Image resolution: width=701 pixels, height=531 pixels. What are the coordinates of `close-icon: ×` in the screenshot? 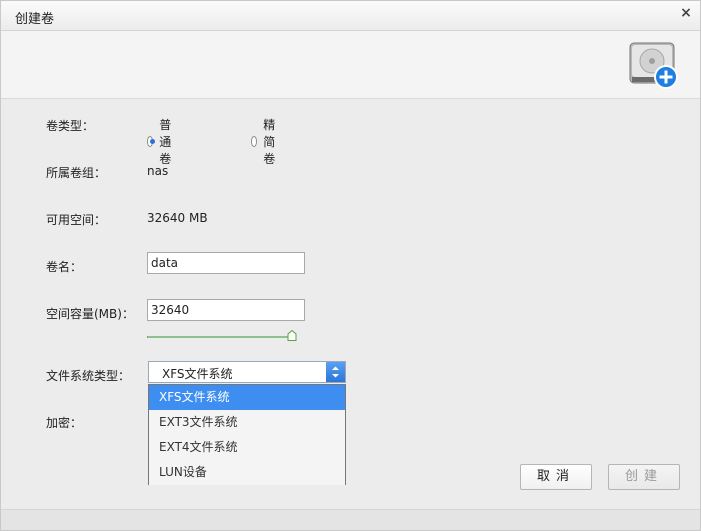 It's located at (686, 13).